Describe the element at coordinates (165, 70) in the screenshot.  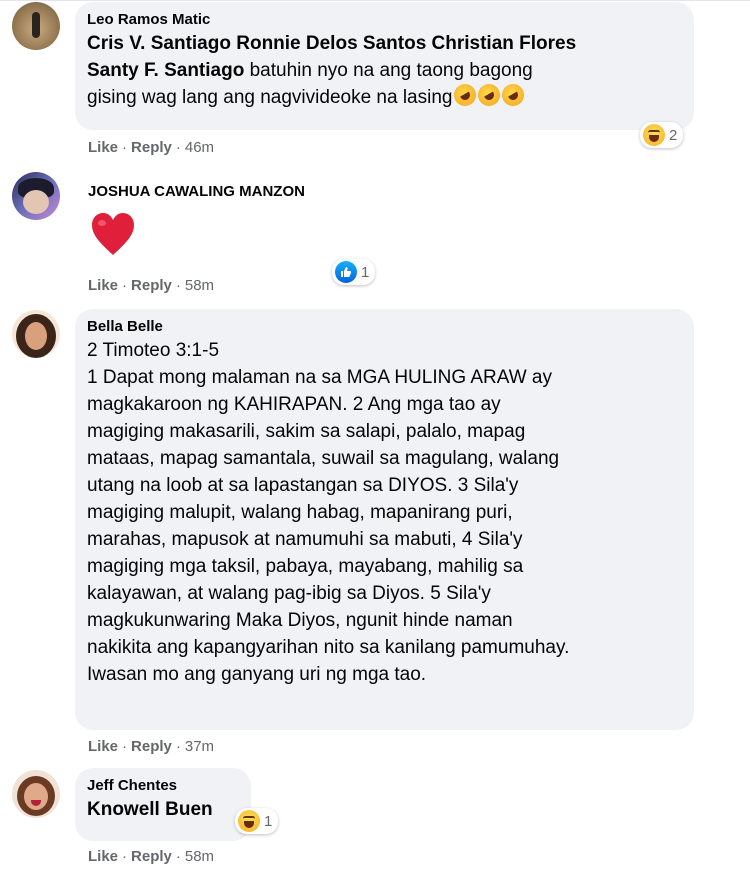
I see `mention-santy: Santy F. Santiago` at that location.